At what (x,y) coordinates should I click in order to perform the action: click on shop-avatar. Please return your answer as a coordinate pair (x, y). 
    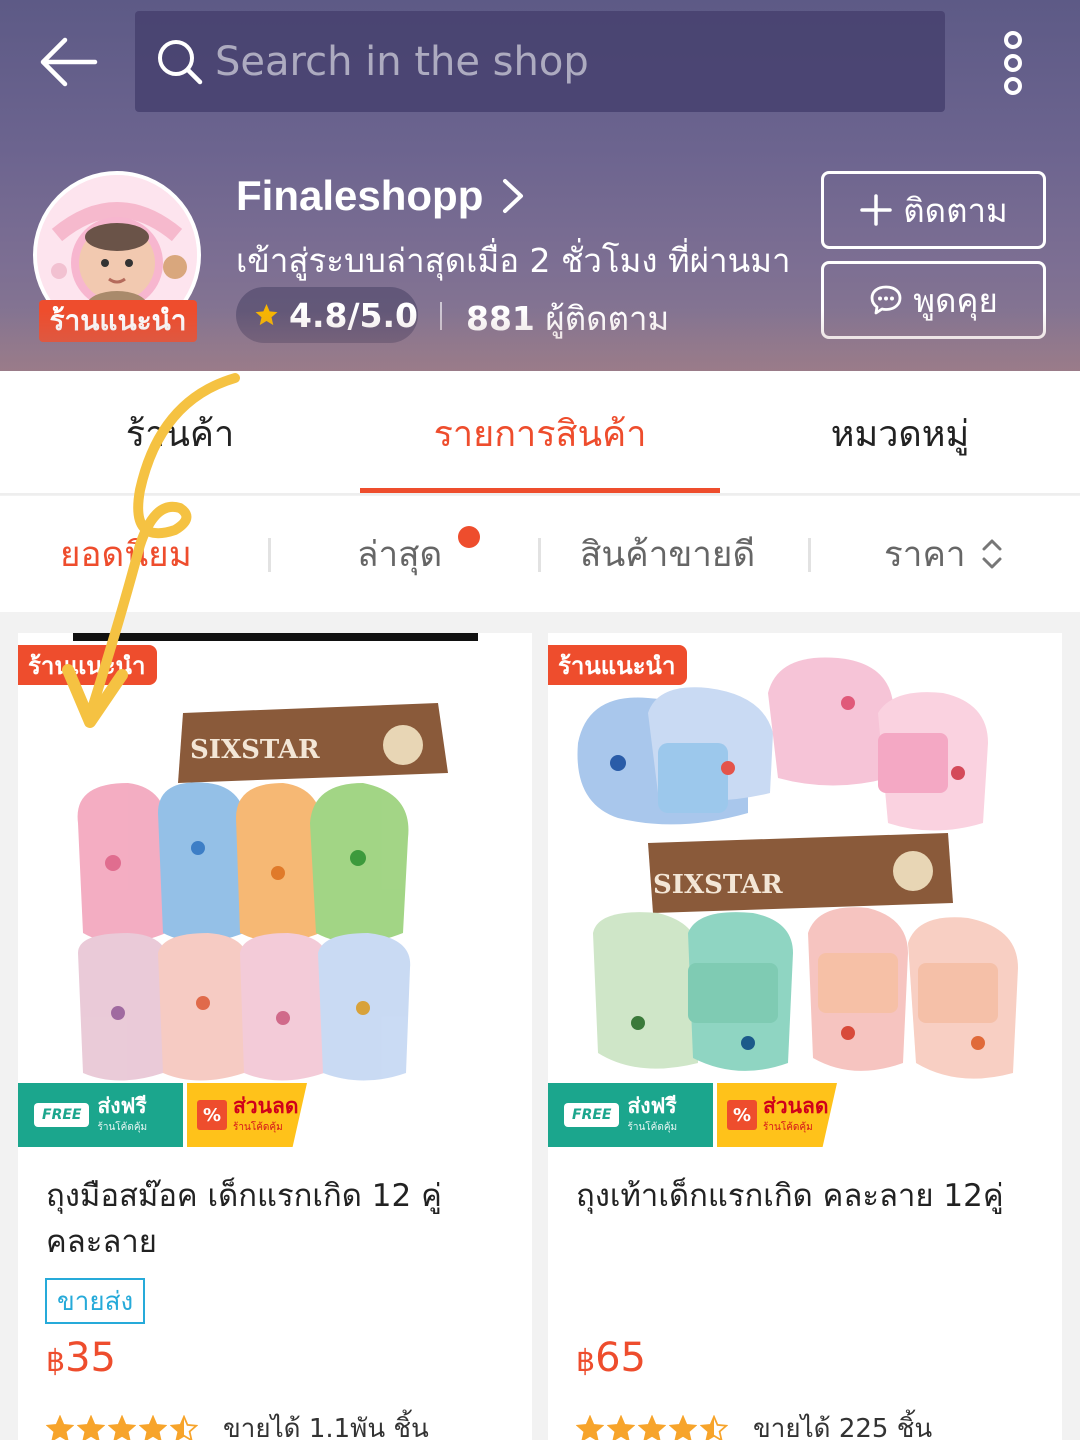
    Looking at the image, I should click on (117, 255).